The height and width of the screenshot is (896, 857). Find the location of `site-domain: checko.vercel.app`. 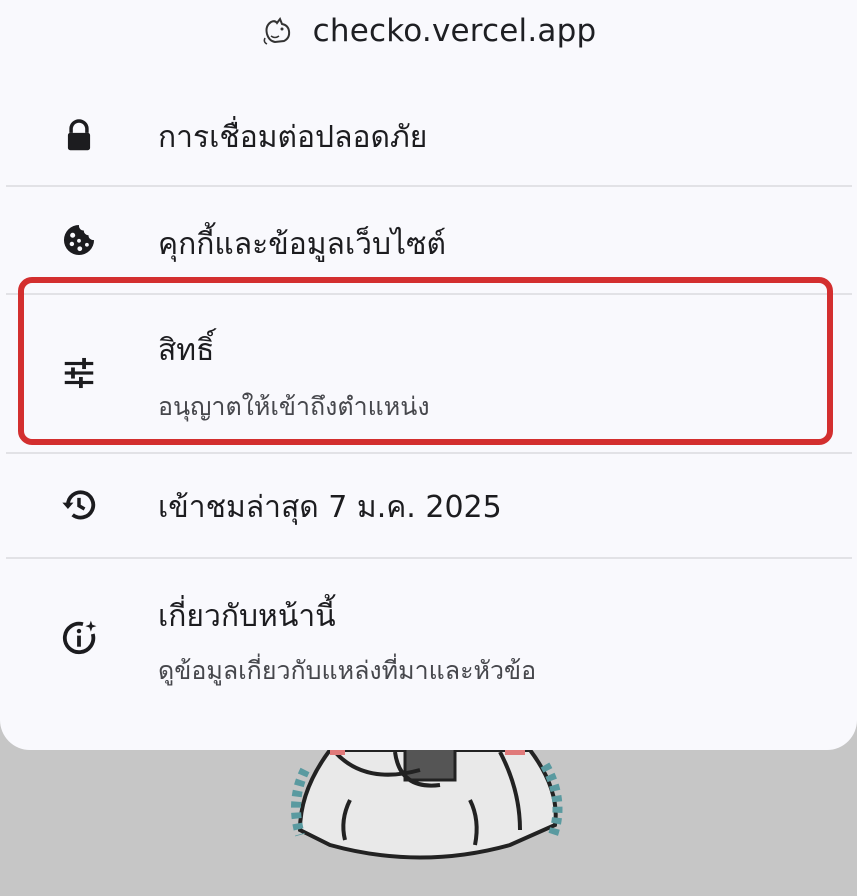

site-domain: checko.vercel.app is located at coordinates (454, 31).